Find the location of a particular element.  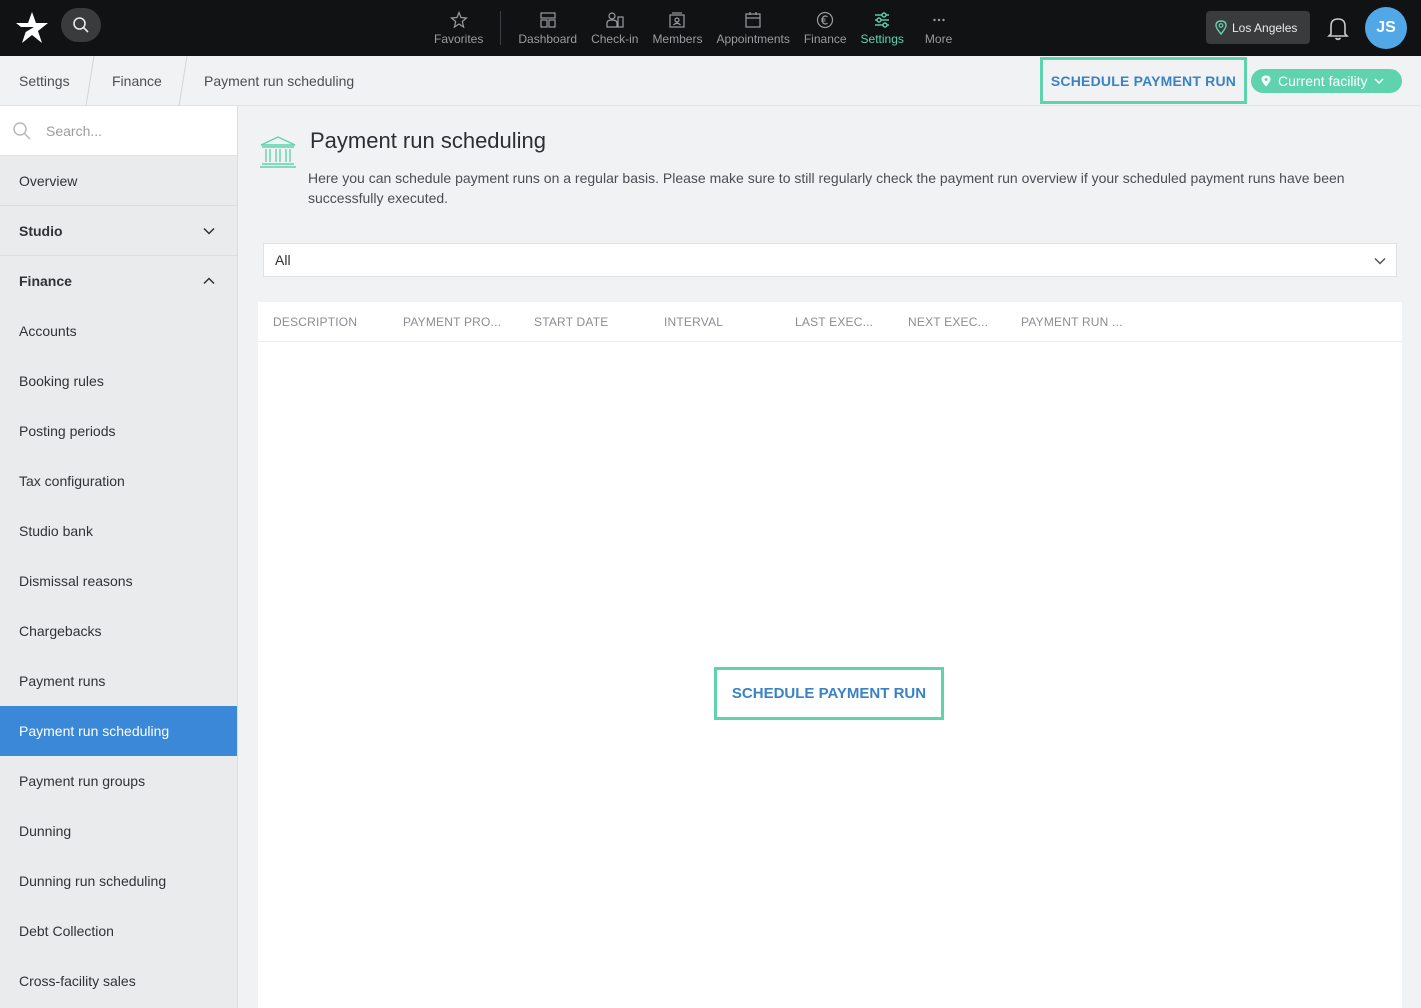

sidebar-item-payment-runs: Payment runs is located at coordinates (118, 681).